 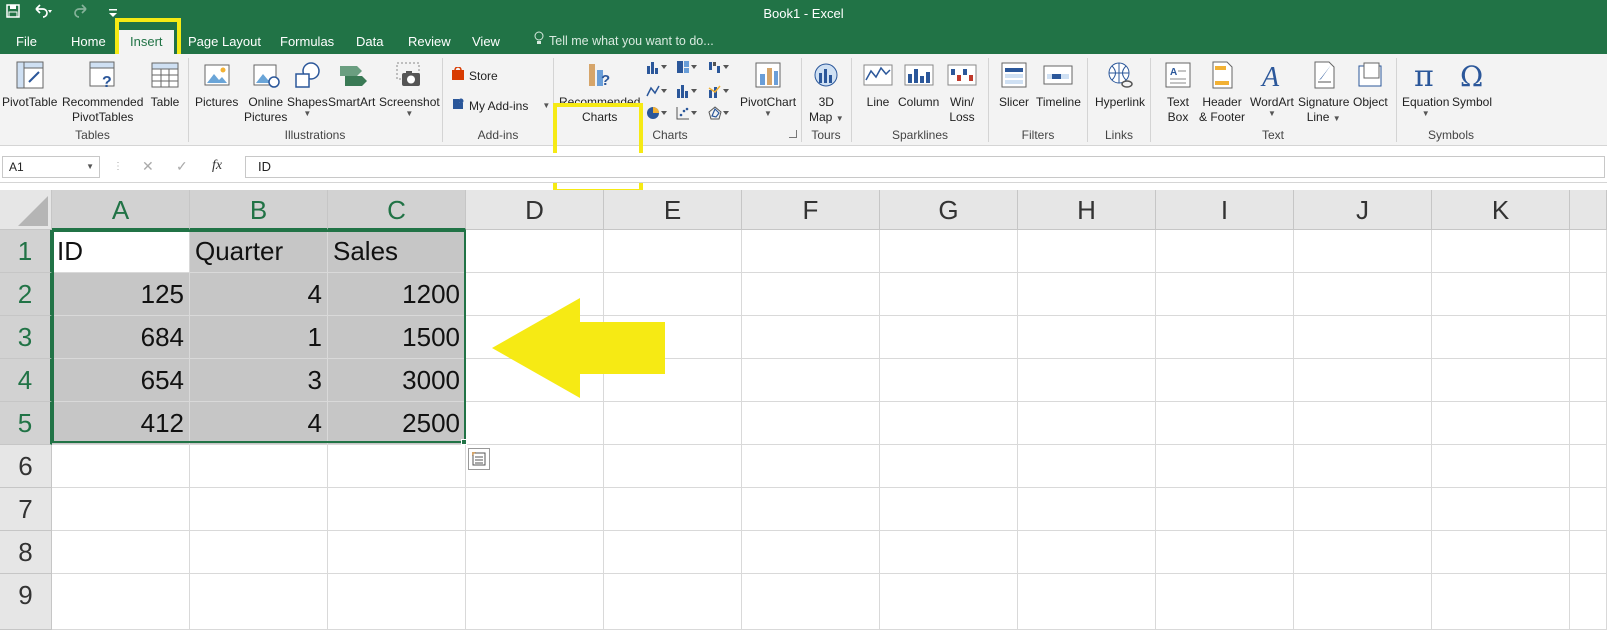 I want to click on cell-e6, so click(x=673, y=466).